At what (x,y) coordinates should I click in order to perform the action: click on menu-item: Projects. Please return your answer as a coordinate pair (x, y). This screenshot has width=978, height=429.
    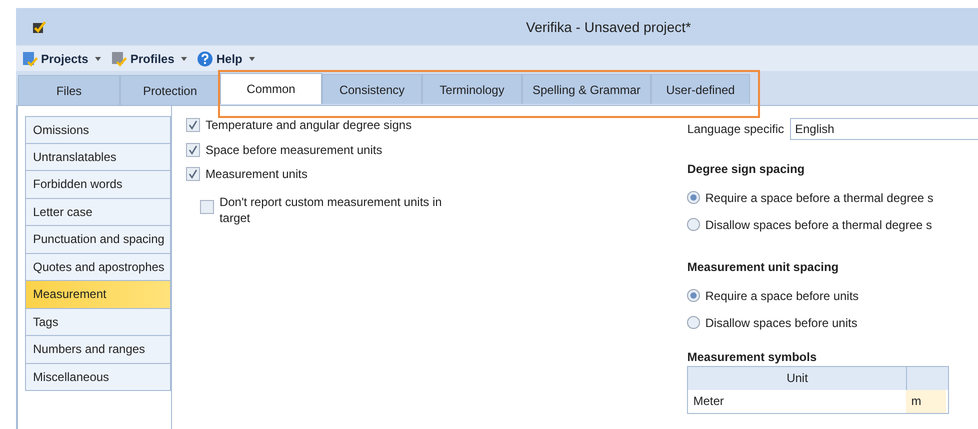
    Looking at the image, I should click on (62, 58).